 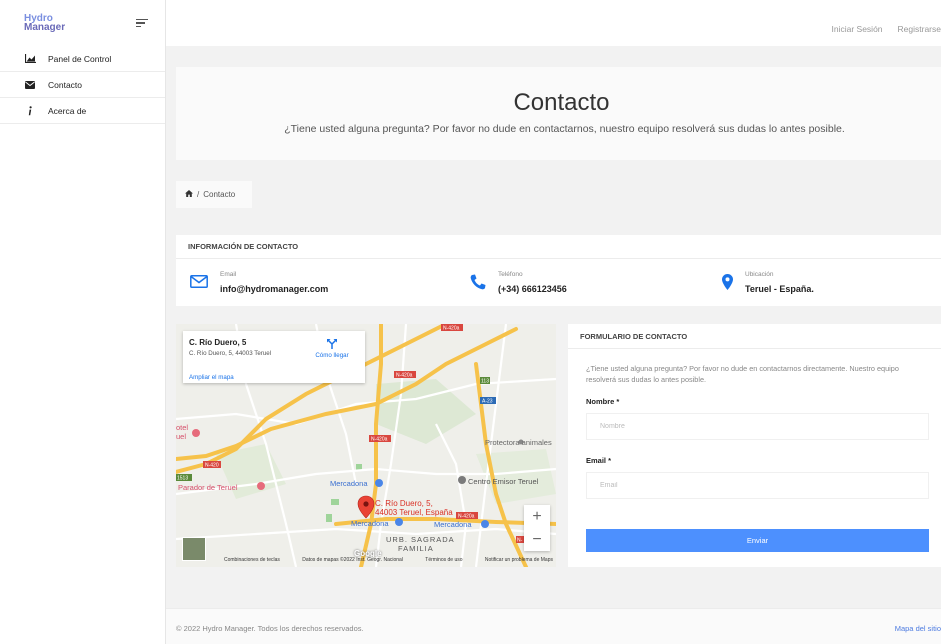 I want to click on road-label: 1513, so click(x=182, y=479).